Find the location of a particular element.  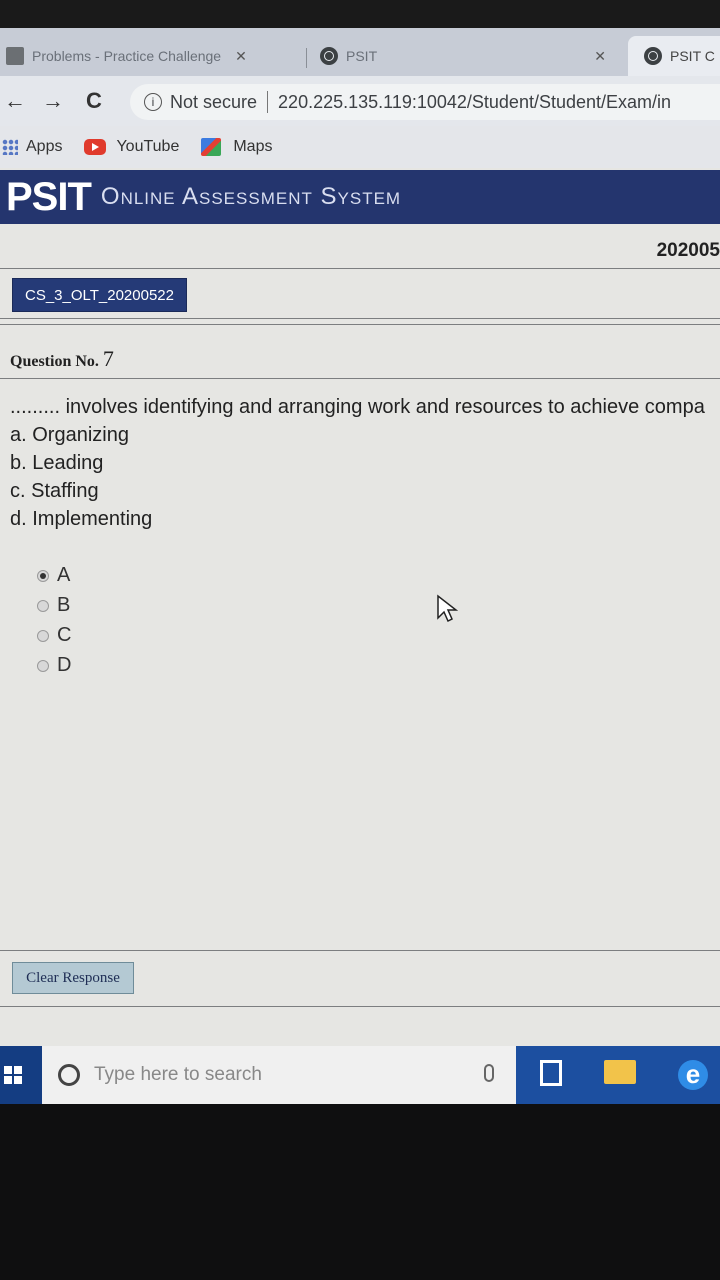

tab-problems: Problems - Practice Challenge ✕ is located at coordinates (151, 56).